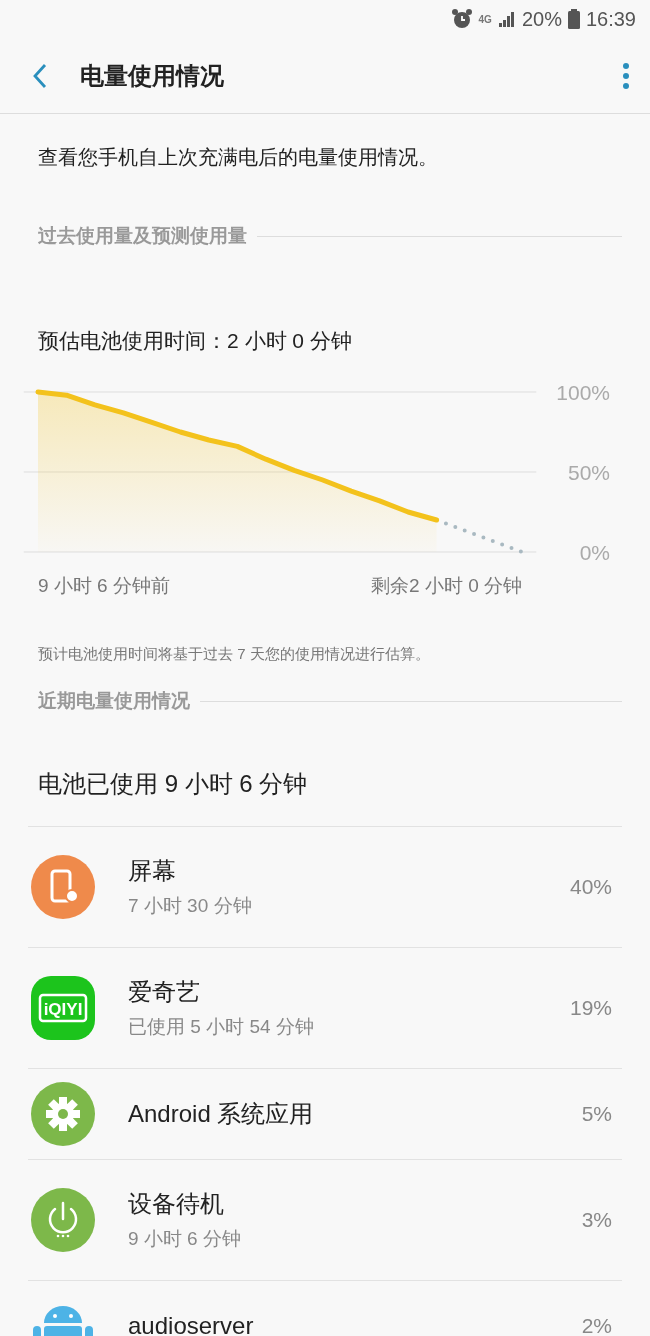 The image size is (650, 1336). Describe the element at coordinates (152, 75) in the screenshot. I see `page-title: 电量使用情况` at that location.